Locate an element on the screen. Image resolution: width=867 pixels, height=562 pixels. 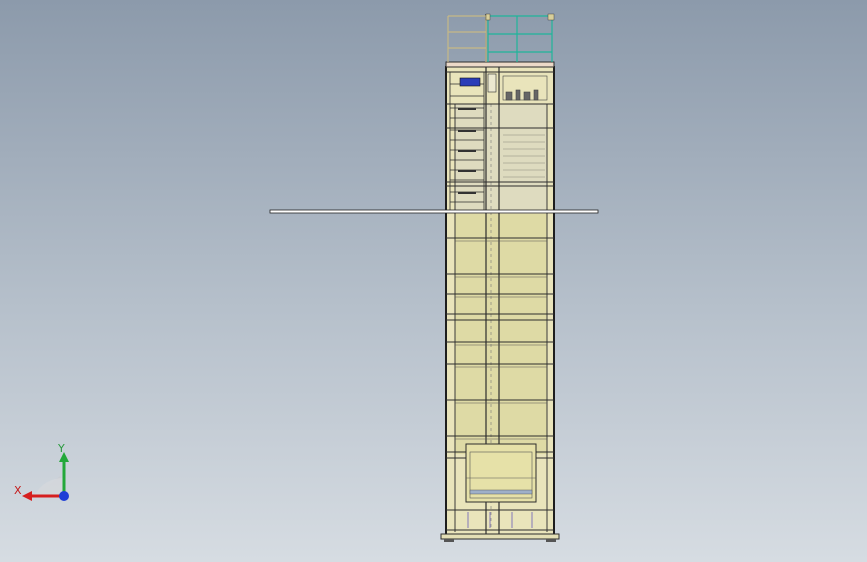
z-axis-point is located at coordinates (64, 496).